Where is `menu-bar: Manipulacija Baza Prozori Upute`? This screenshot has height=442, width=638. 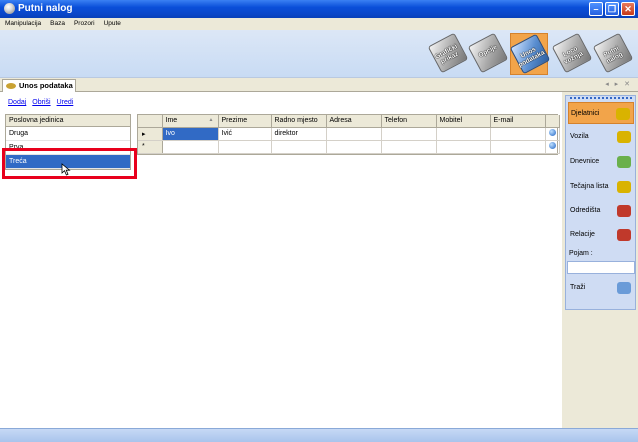
menu-bar: Manipulacija Baza Prozori Upute is located at coordinates (319, 24).